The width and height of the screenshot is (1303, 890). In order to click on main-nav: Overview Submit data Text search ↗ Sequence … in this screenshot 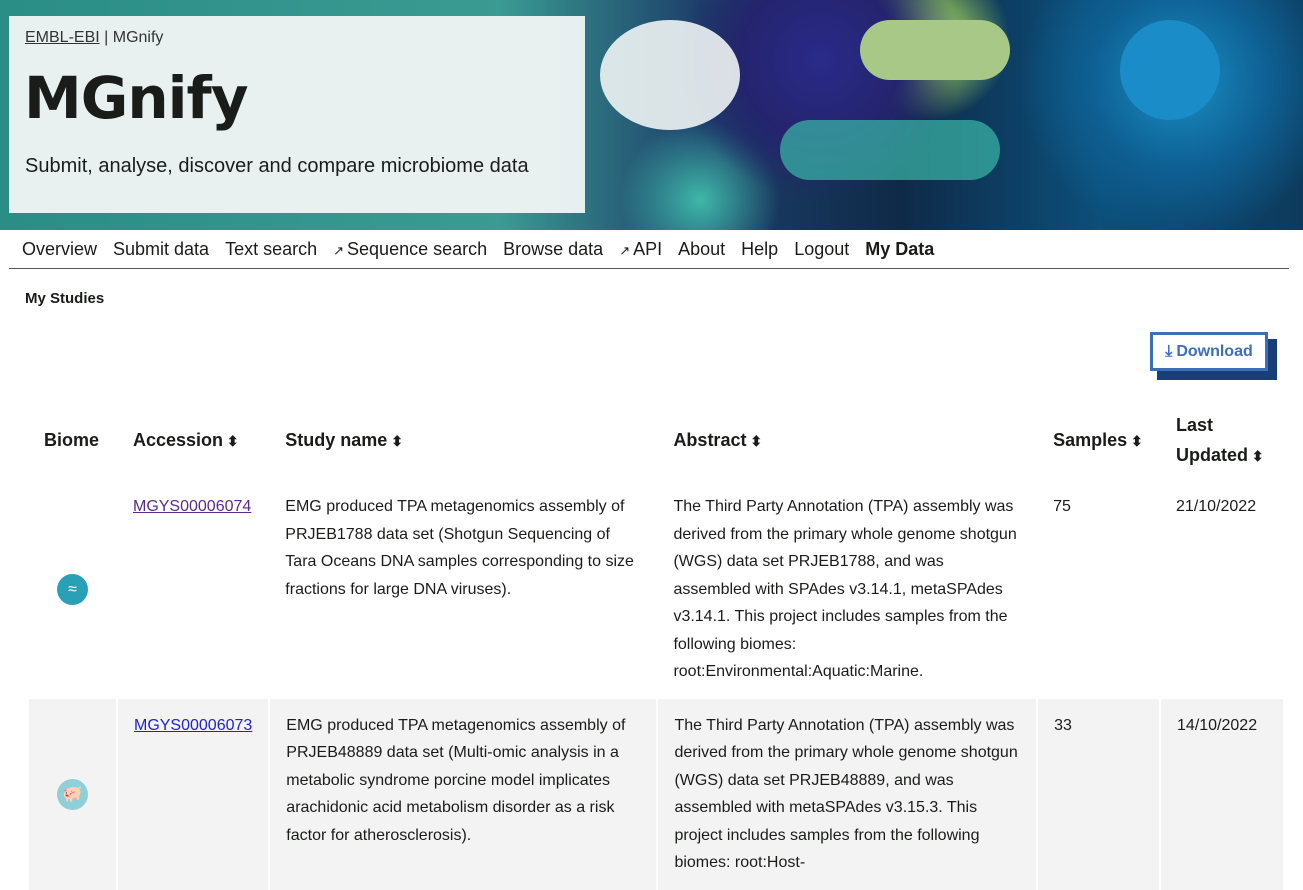, I will do `click(649, 249)`.